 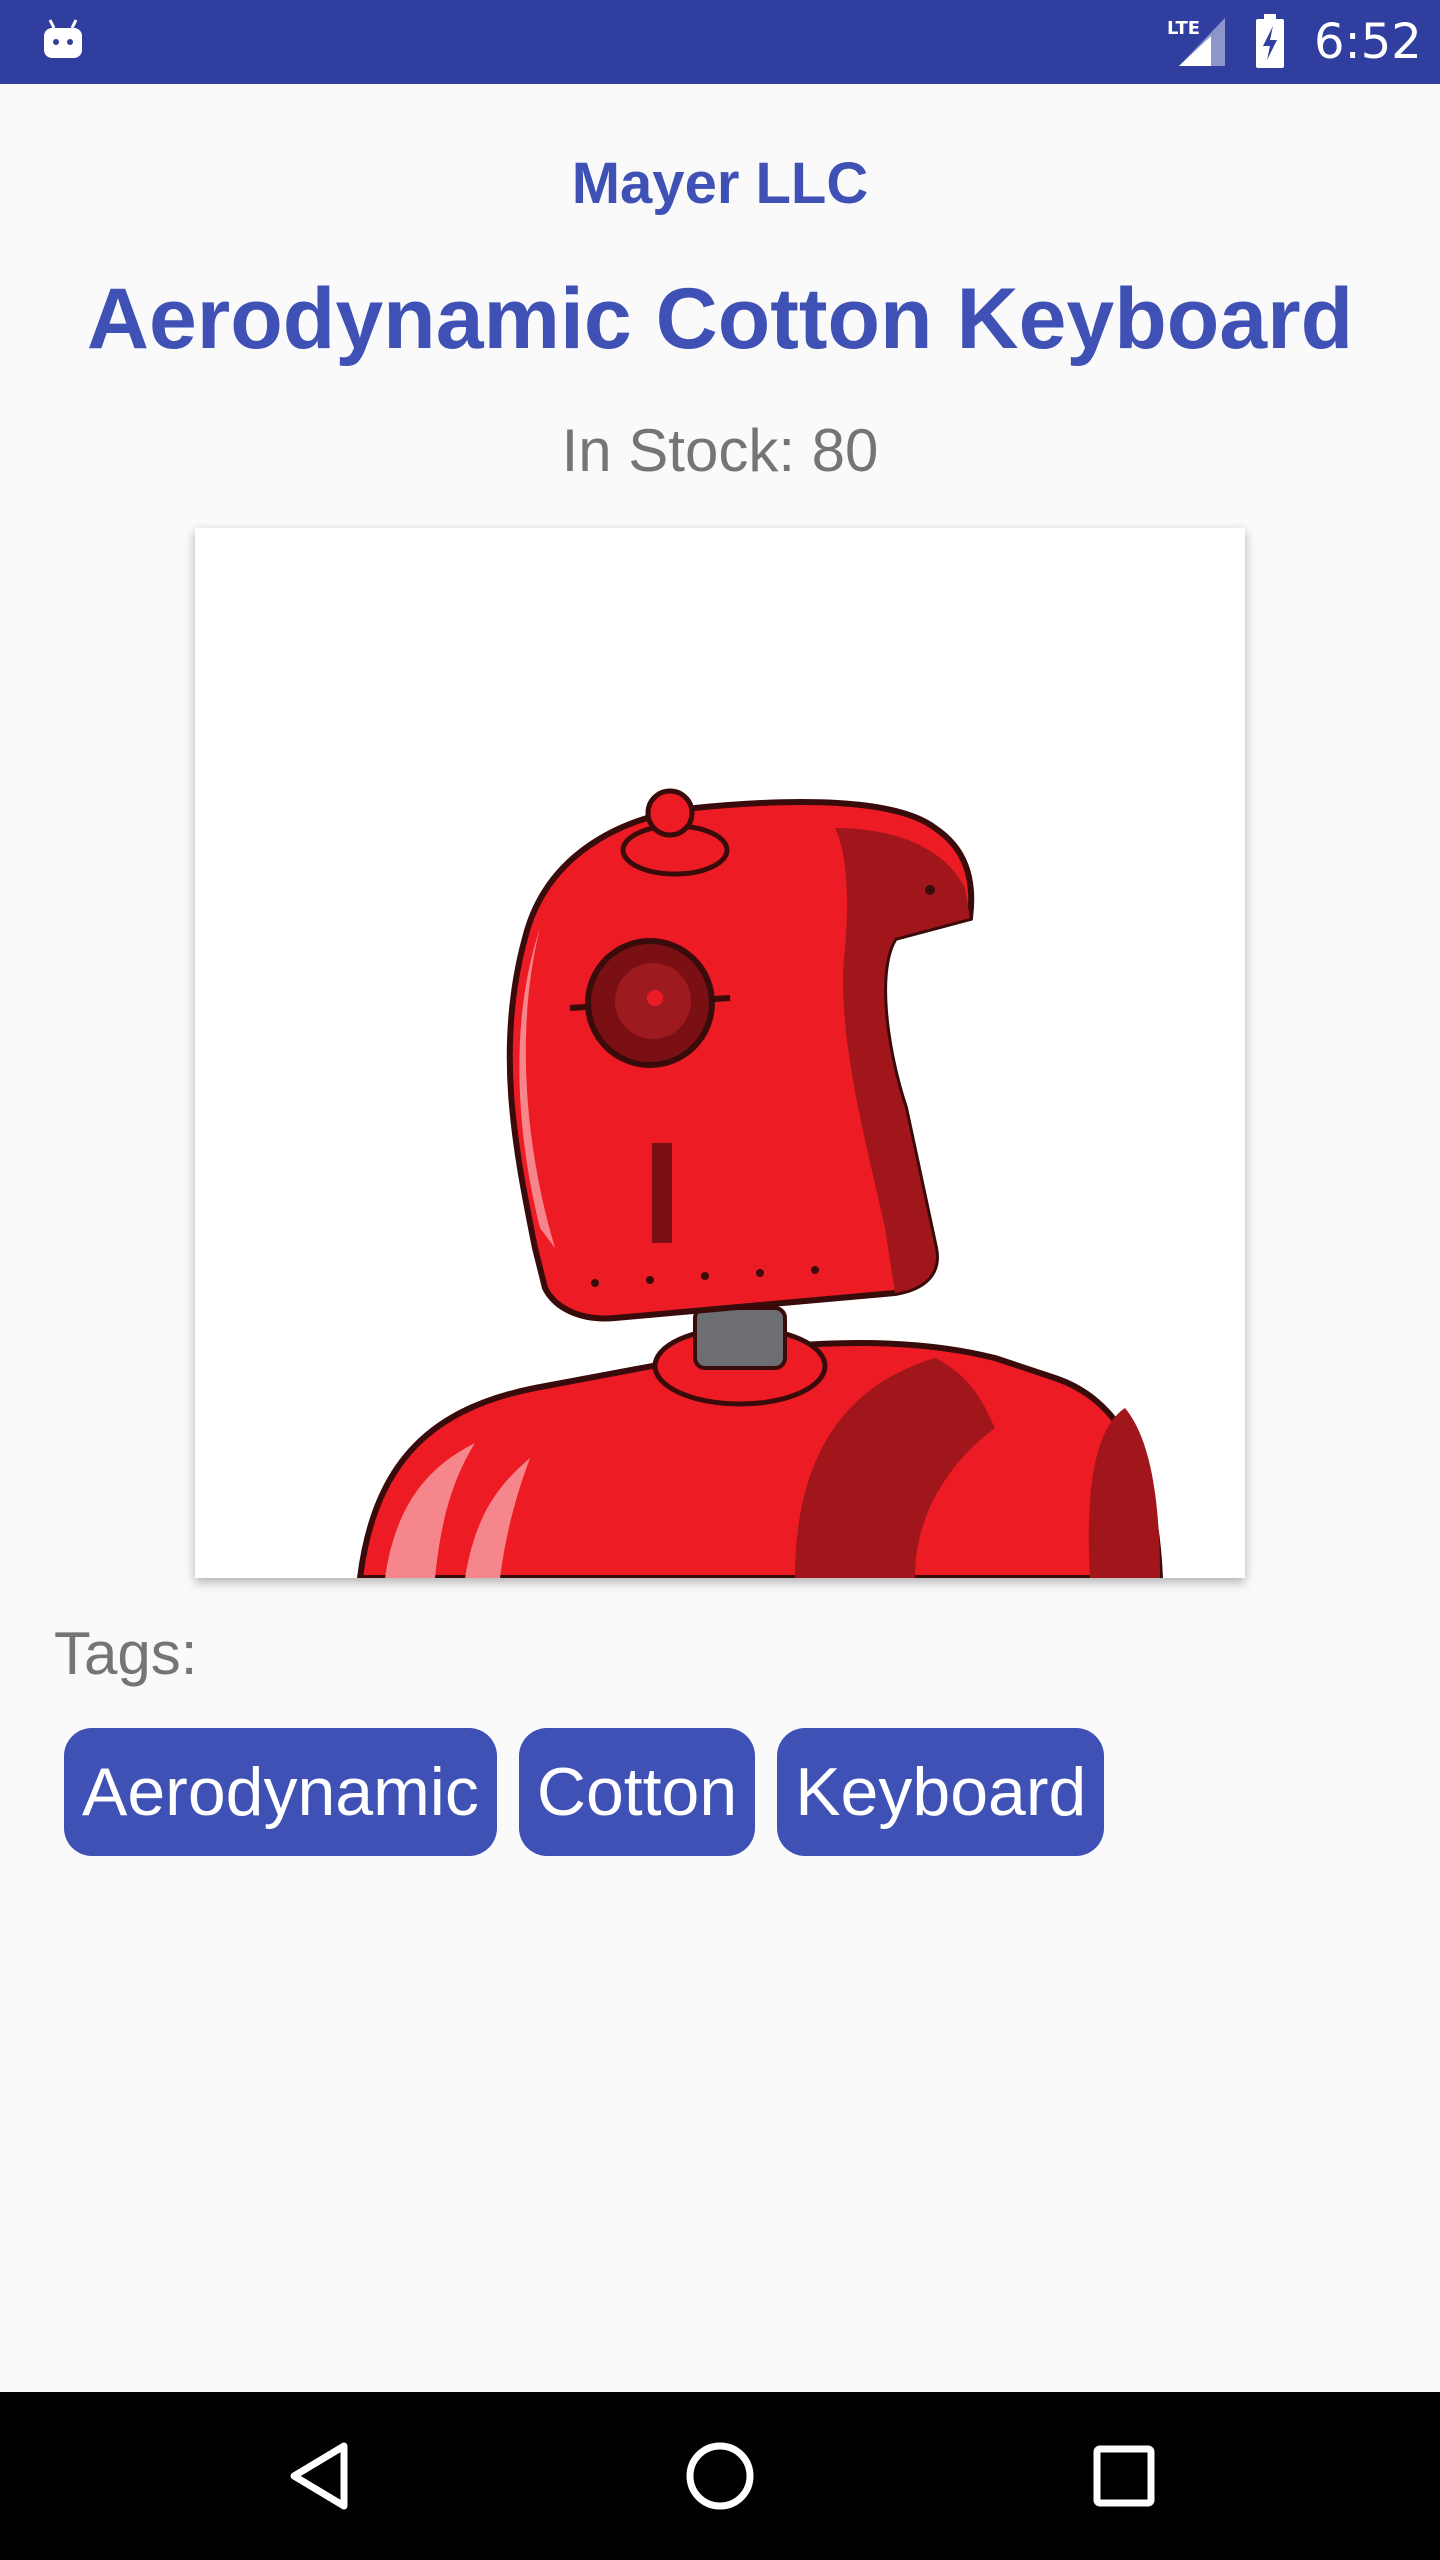 What do you see at coordinates (637, 1792) in the screenshot?
I see `tag-chip: Cotton` at bounding box center [637, 1792].